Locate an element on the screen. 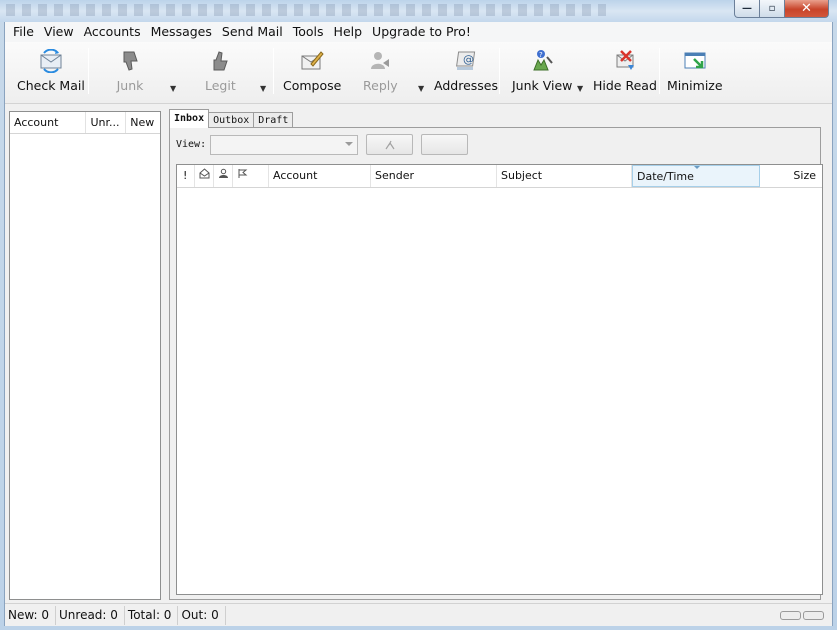  legit-button: Legit is located at coordinates (220, 70).